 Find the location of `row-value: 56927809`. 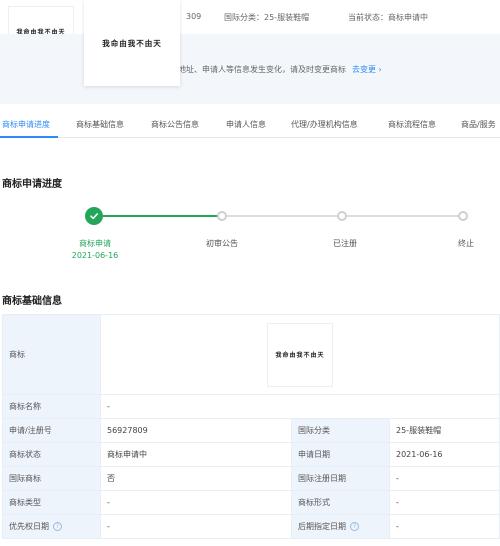

row-value: 56927809 is located at coordinates (196, 430).